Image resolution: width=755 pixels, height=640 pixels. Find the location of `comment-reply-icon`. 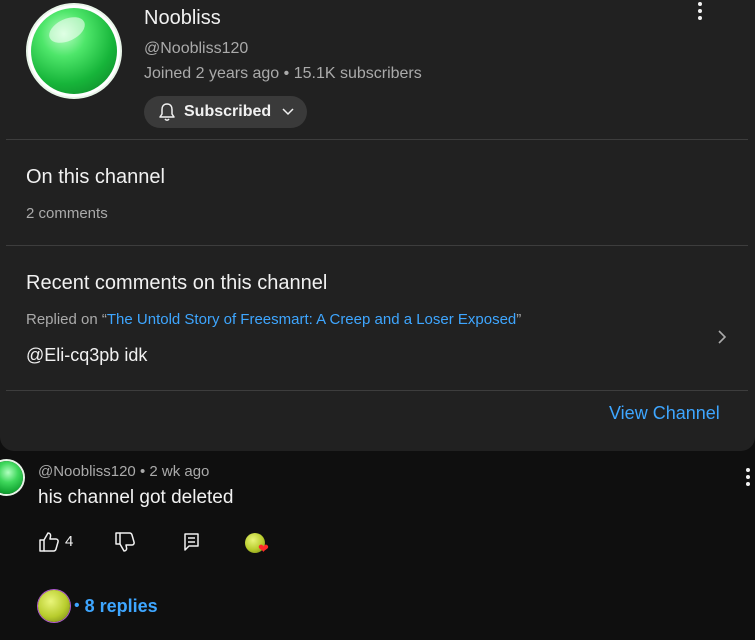

comment-reply-icon is located at coordinates (192, 542).